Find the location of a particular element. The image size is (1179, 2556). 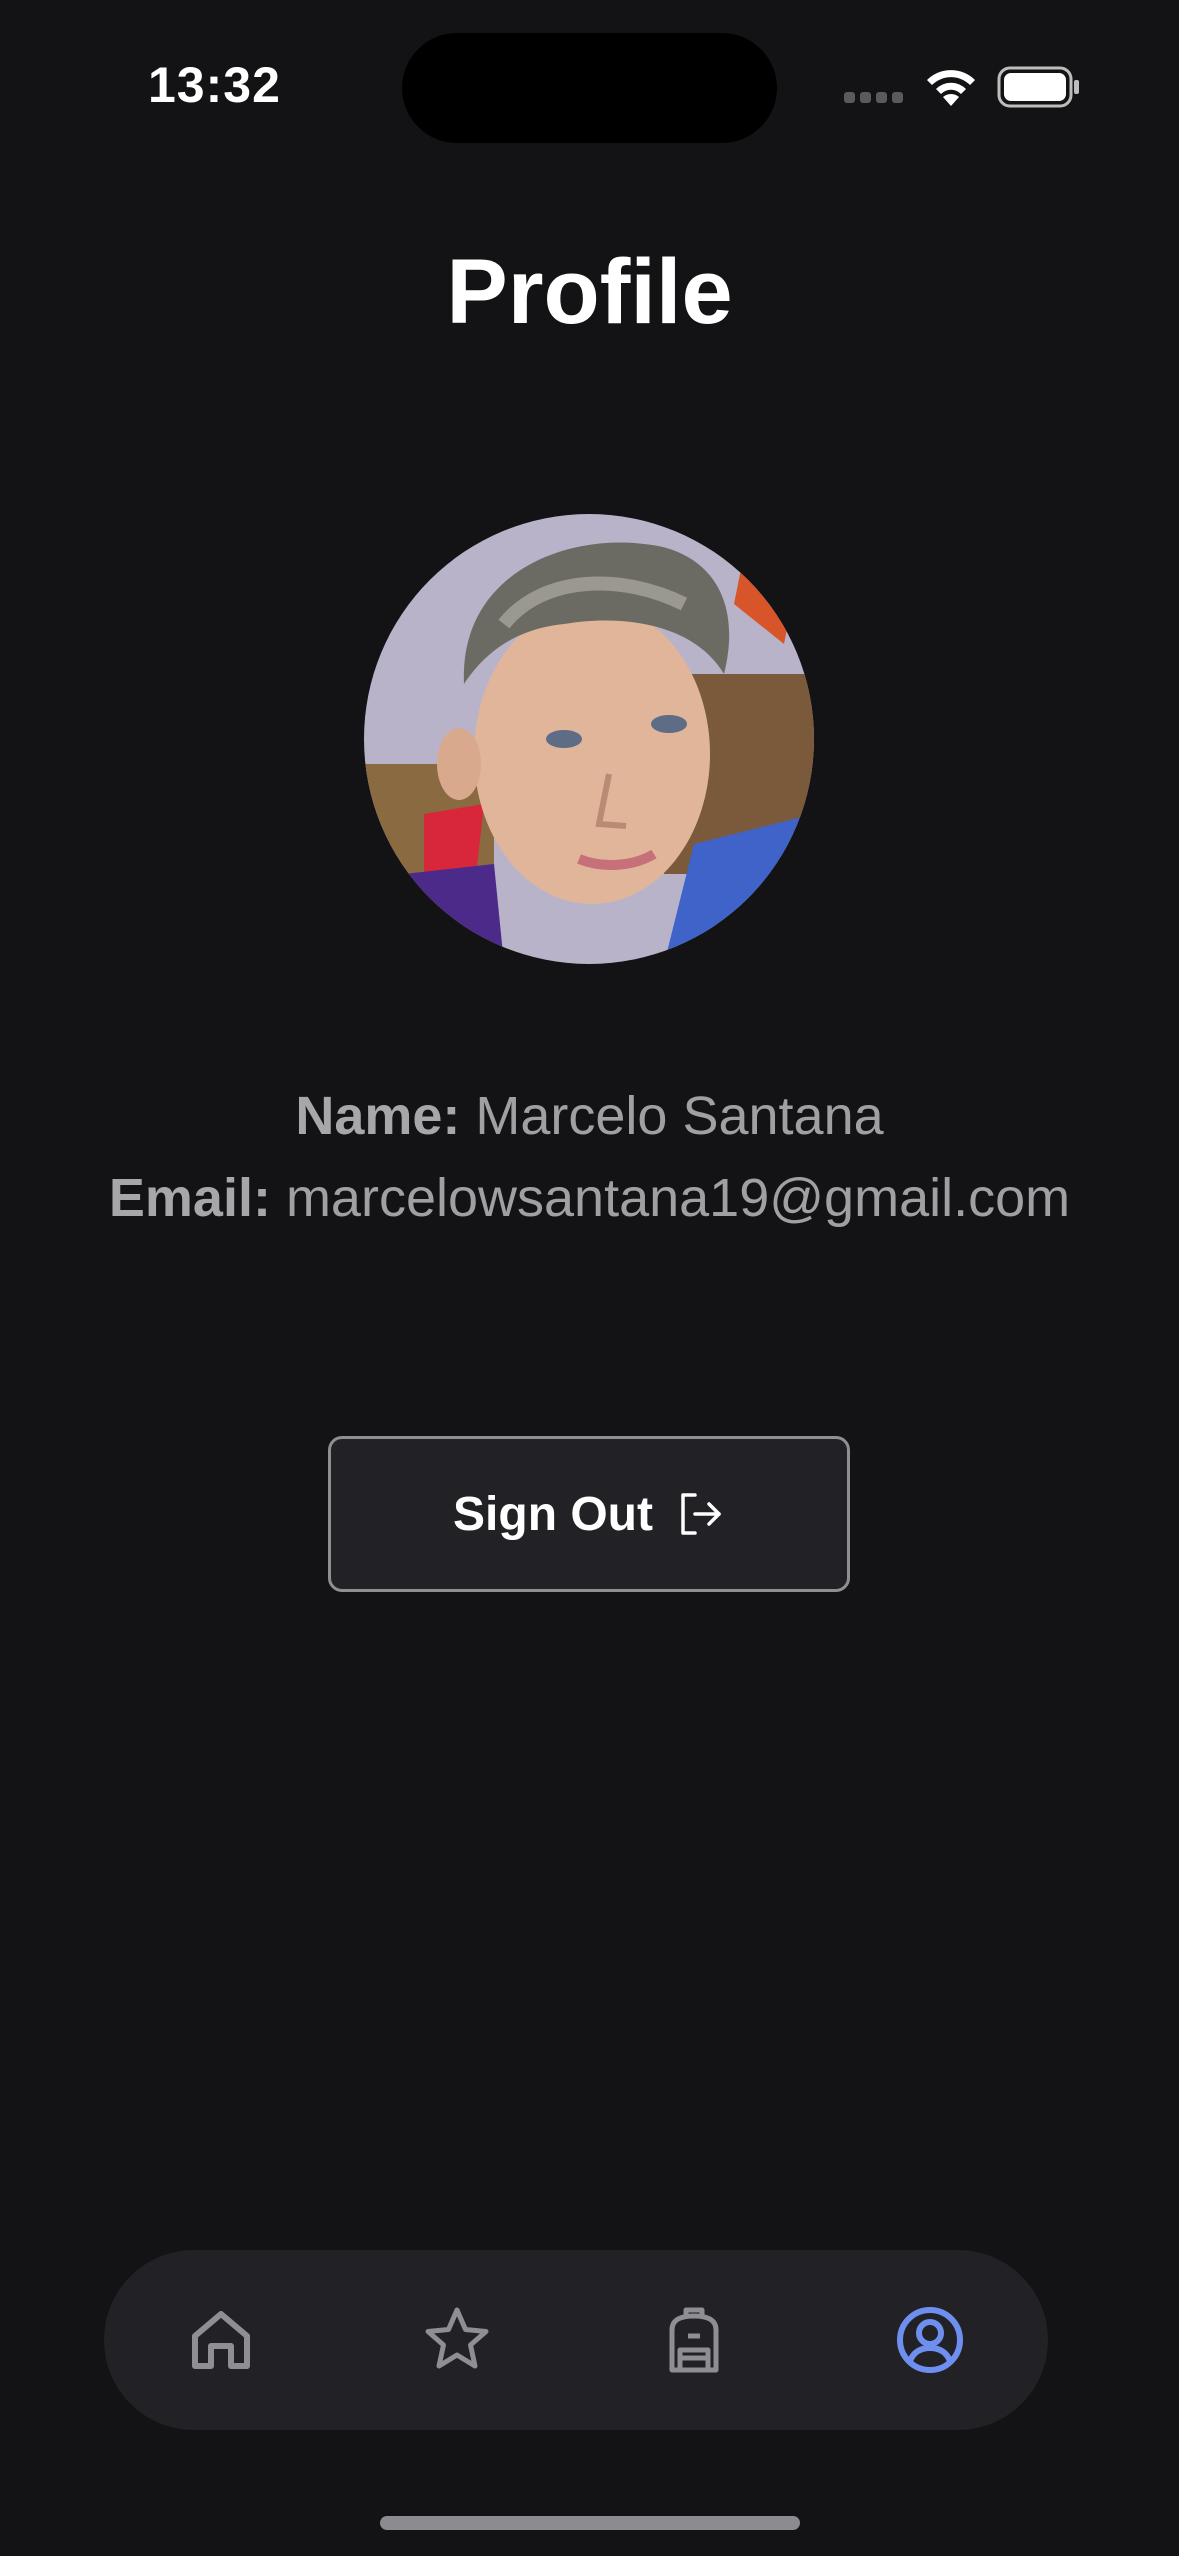

battery-icon is located at coordinates (1038, 87).